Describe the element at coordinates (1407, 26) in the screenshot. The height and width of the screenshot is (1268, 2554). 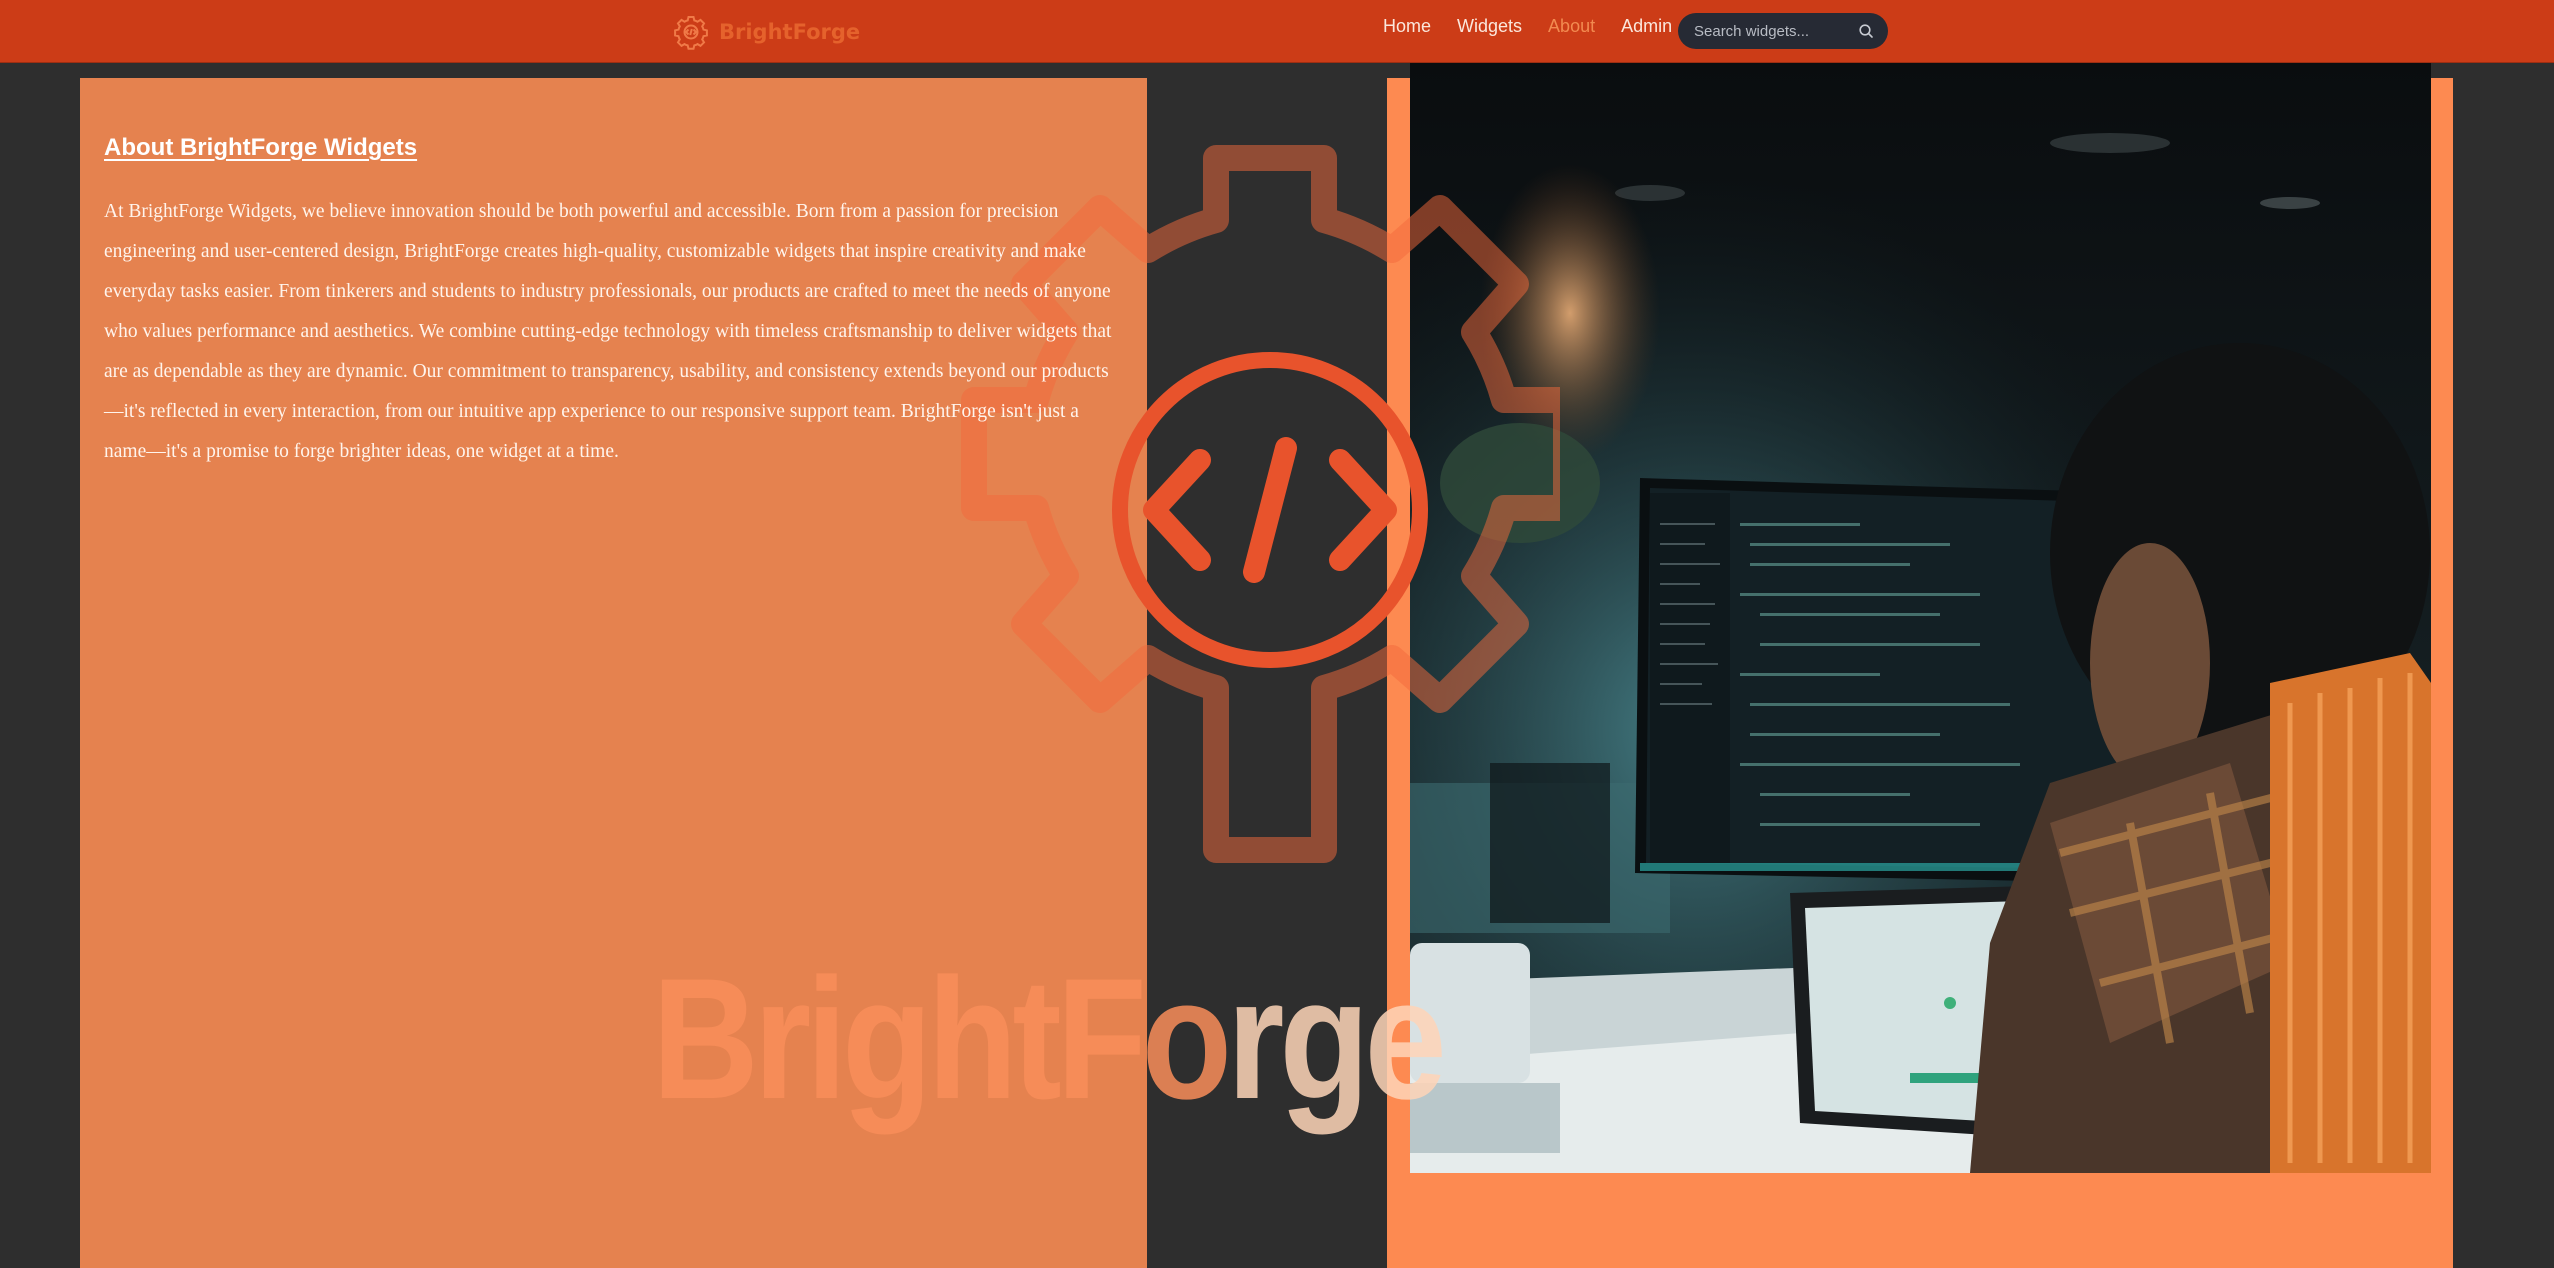
I see `nav-link-home: Home` at that location.